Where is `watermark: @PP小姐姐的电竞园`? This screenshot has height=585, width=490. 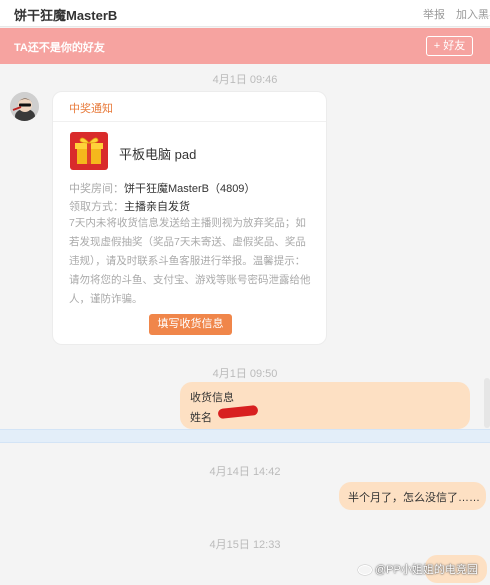
watermark: @PP小姐姐的电竞园 is located at coordinates (418, 569).